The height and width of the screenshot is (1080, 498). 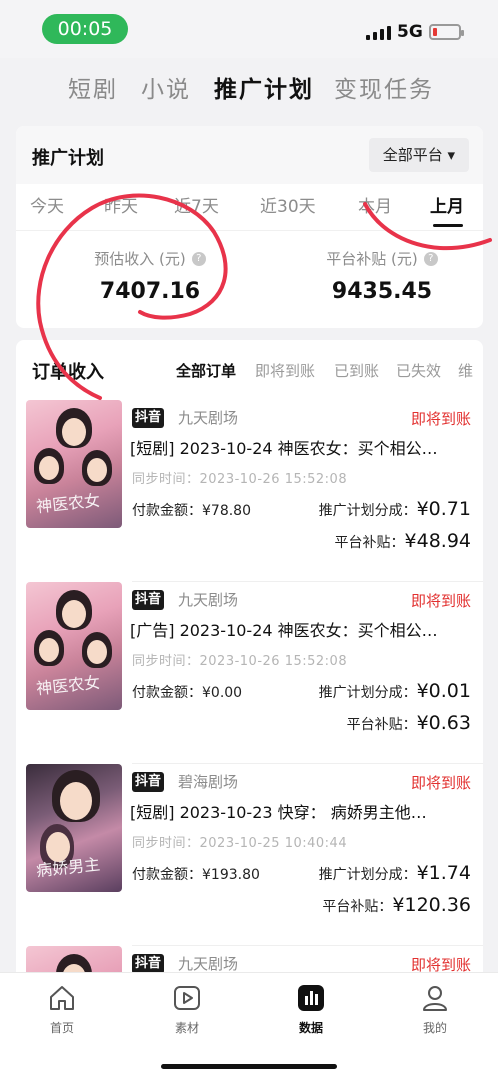 What do you see at coordinates (447, 204) in the screenshot?
I see `period-last-month: 上月` at bounding box center [447, 204].